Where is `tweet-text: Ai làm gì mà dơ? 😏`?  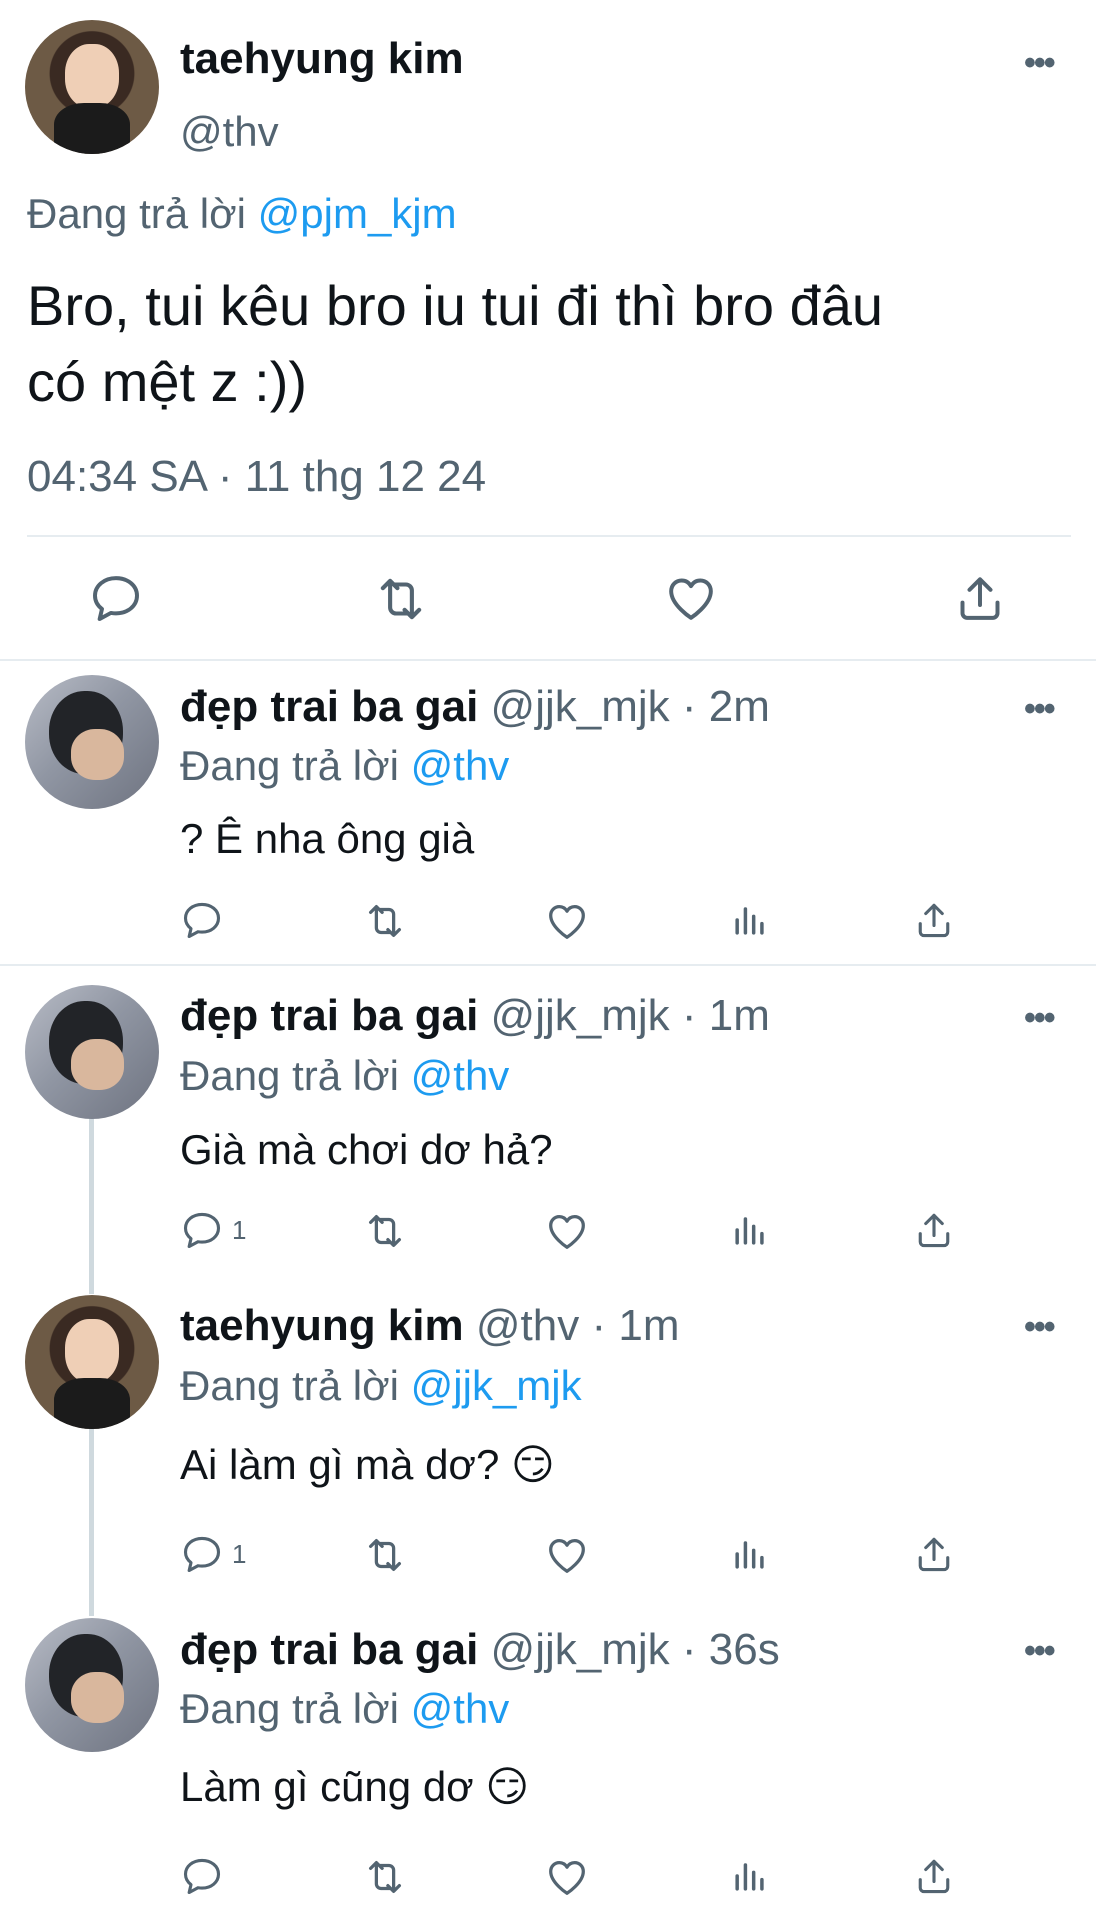
tweet-text: Ai làm gì mà dơ? 😏 is located at coordinates (367, 1464).